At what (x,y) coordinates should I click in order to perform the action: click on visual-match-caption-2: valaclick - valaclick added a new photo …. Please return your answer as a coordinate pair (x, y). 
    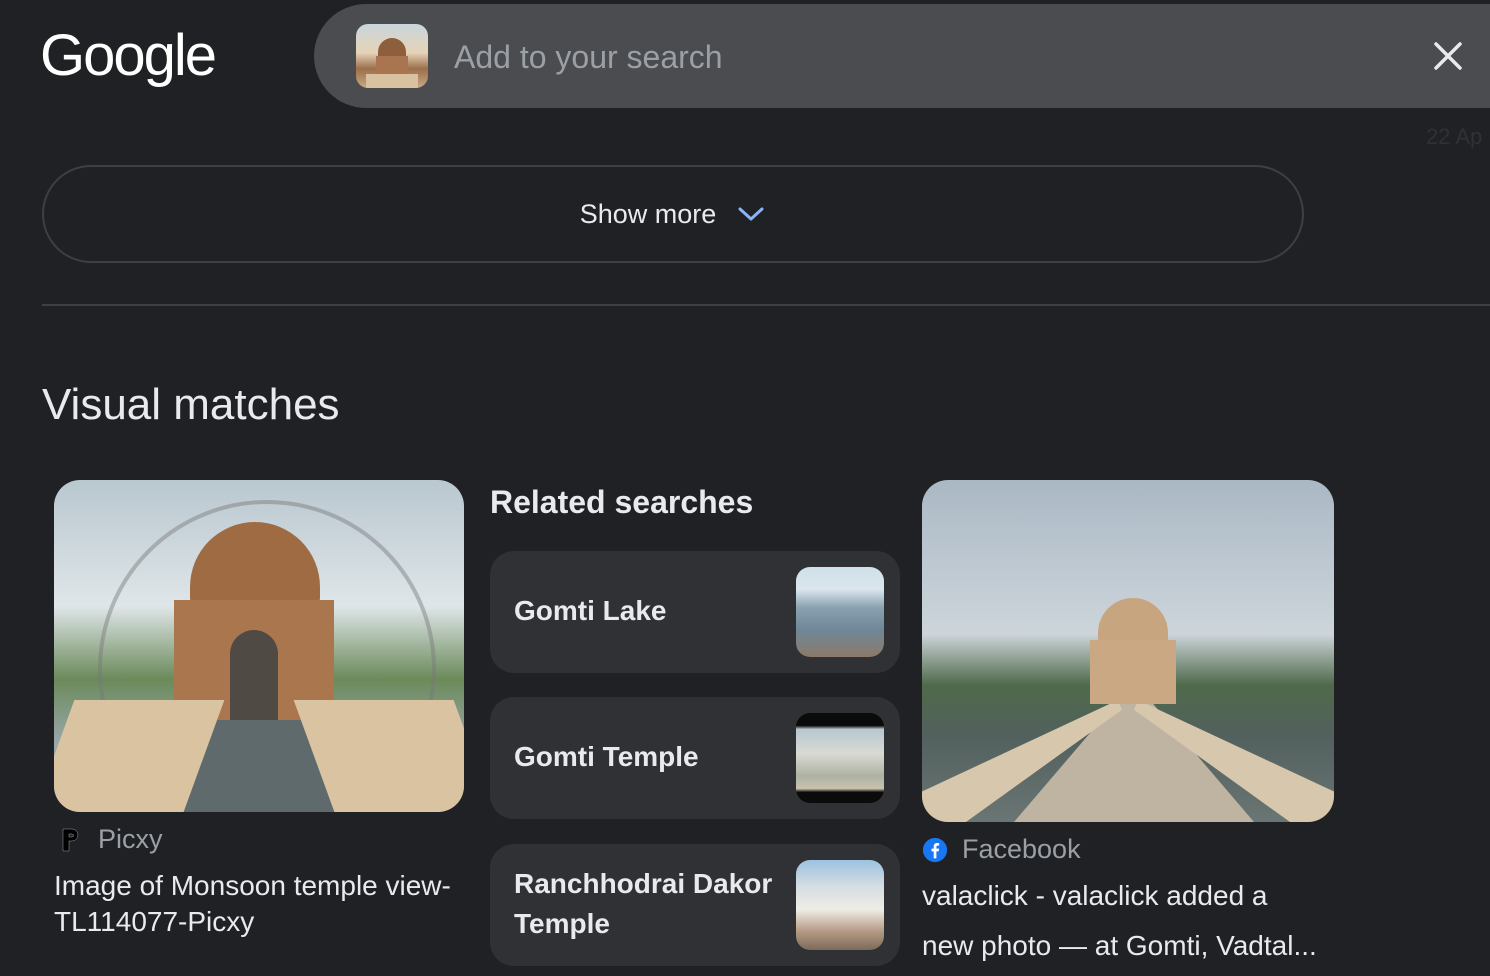
    Looking at the image, I should click on (1119, 921).